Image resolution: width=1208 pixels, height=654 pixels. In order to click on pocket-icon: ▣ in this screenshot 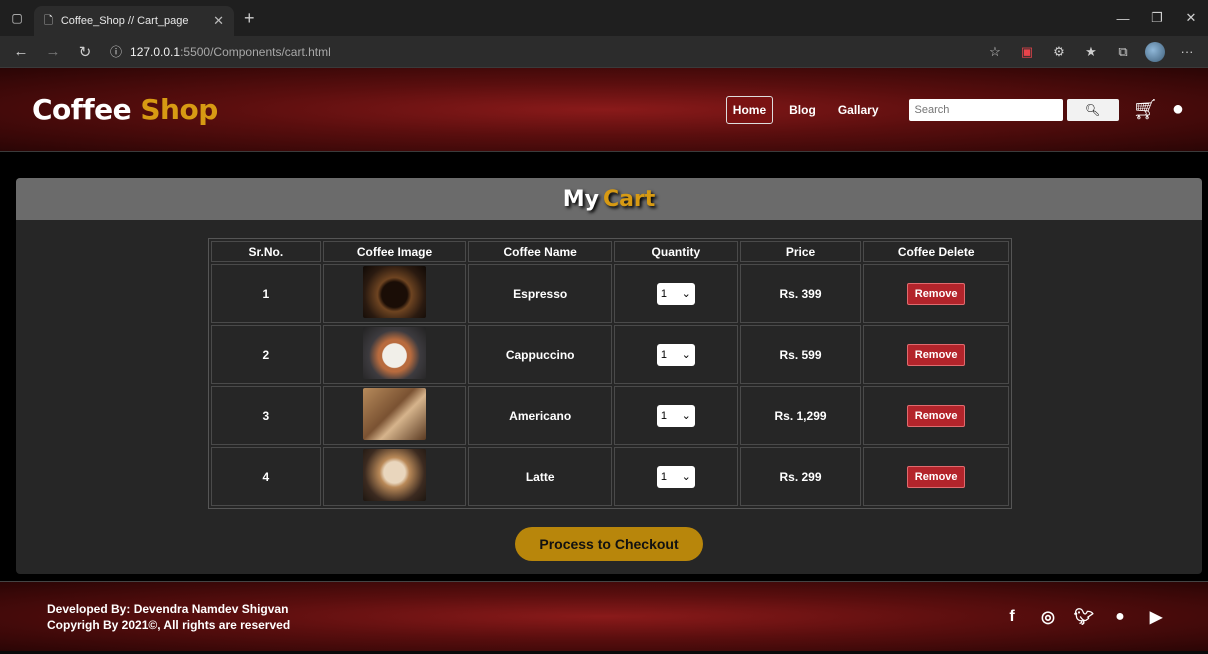, I will do `click(1027, 52)`.